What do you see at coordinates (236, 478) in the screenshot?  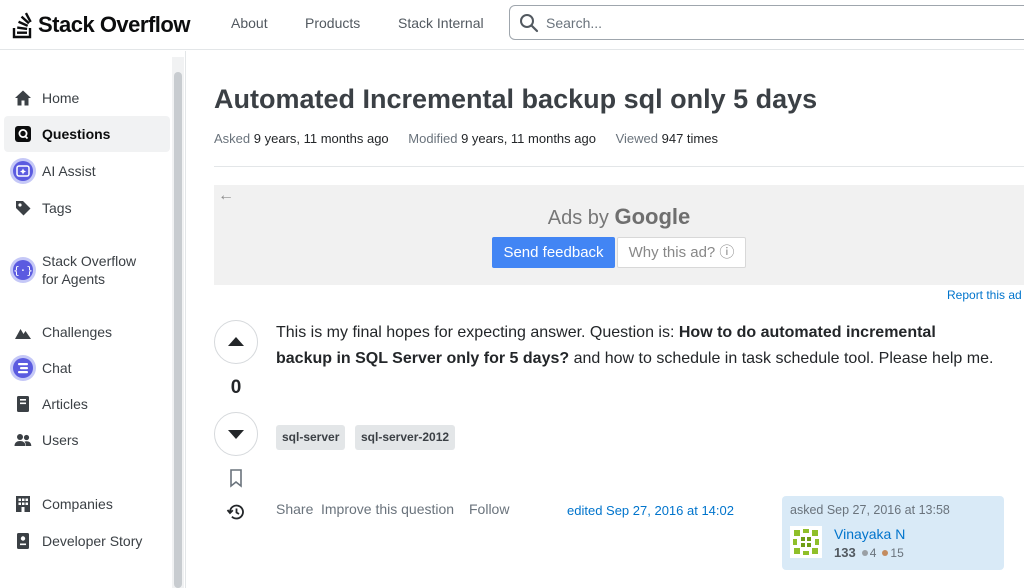 I see `bookmark-icon` at bounding box center [236, 478].